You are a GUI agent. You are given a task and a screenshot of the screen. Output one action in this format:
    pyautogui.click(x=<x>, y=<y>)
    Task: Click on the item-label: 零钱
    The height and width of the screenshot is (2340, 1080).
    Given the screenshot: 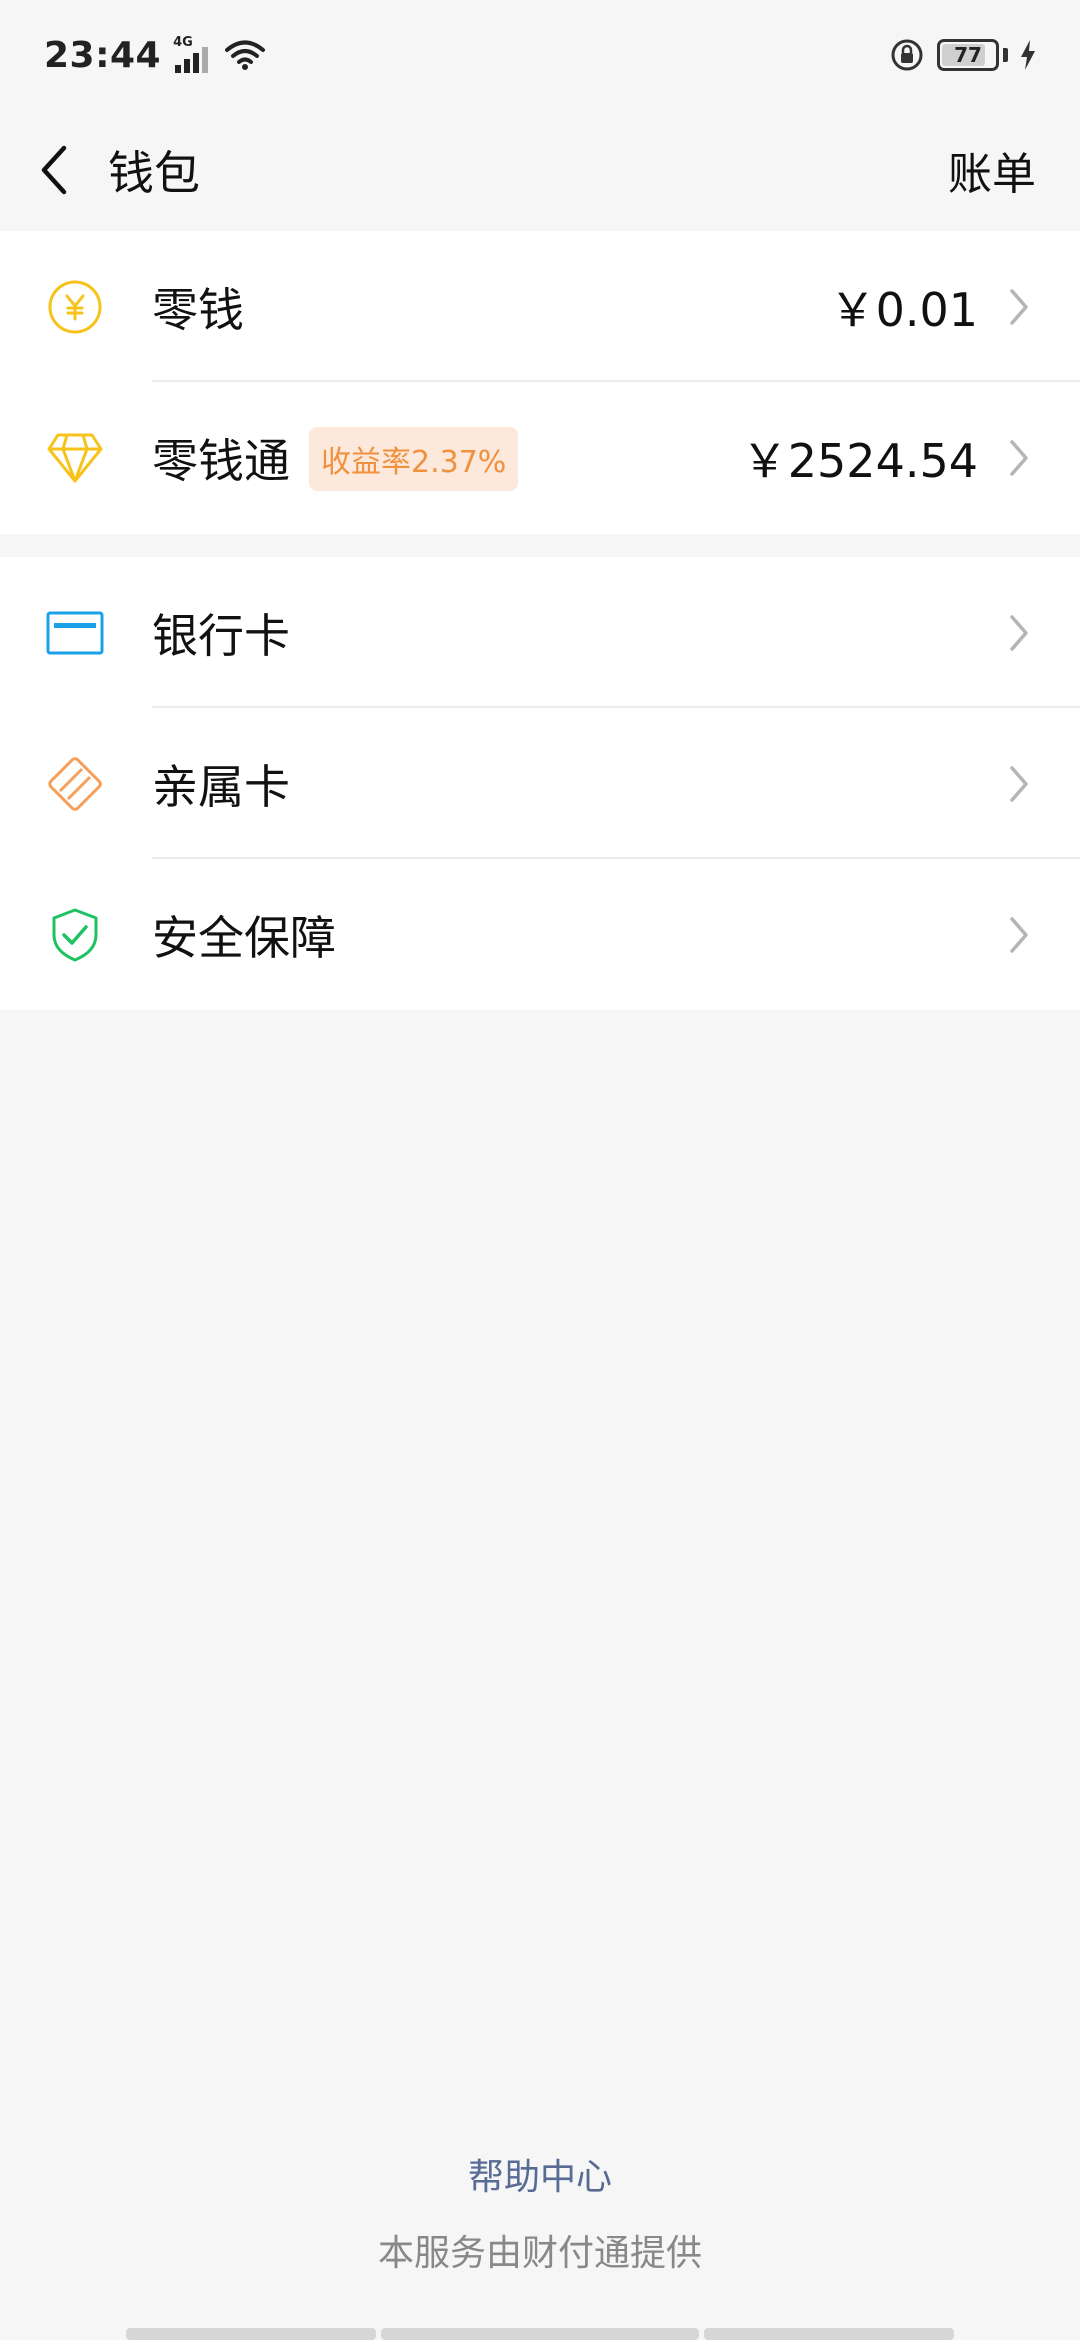 What is the action you would take?
    pyautogui.click(x=198, y=309)
    